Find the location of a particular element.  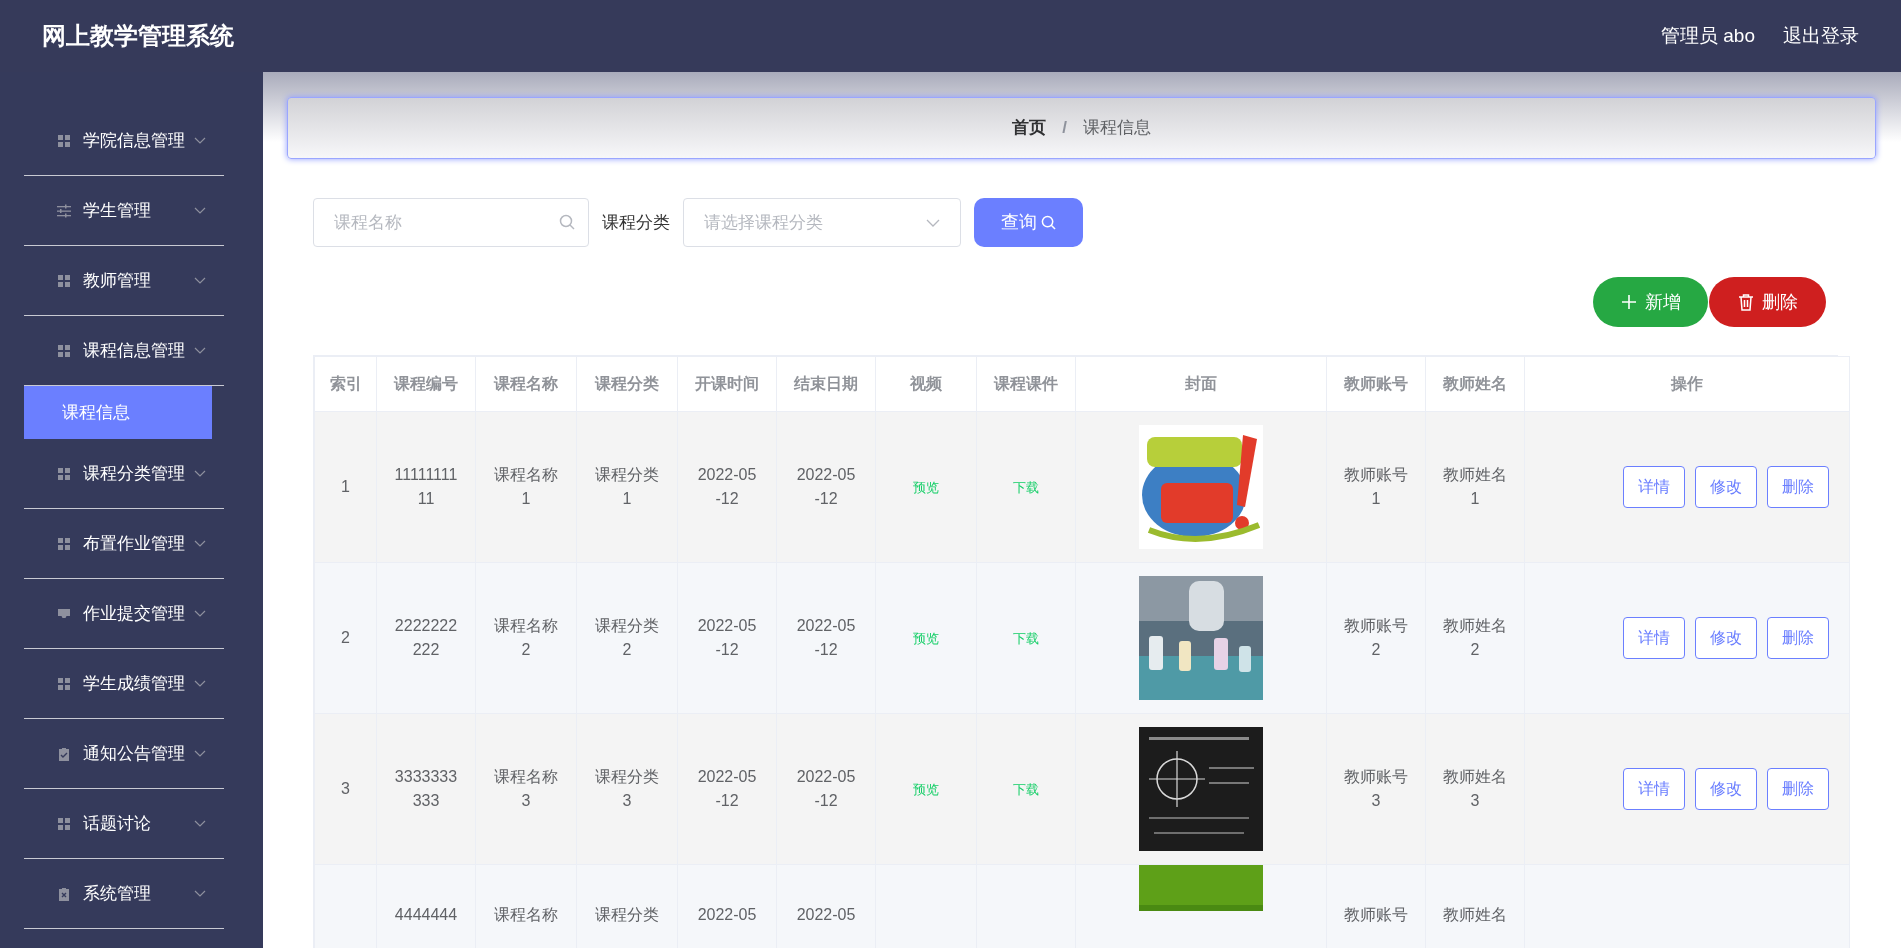

table-cell-text: 3 is located at coordinates (345, 789).